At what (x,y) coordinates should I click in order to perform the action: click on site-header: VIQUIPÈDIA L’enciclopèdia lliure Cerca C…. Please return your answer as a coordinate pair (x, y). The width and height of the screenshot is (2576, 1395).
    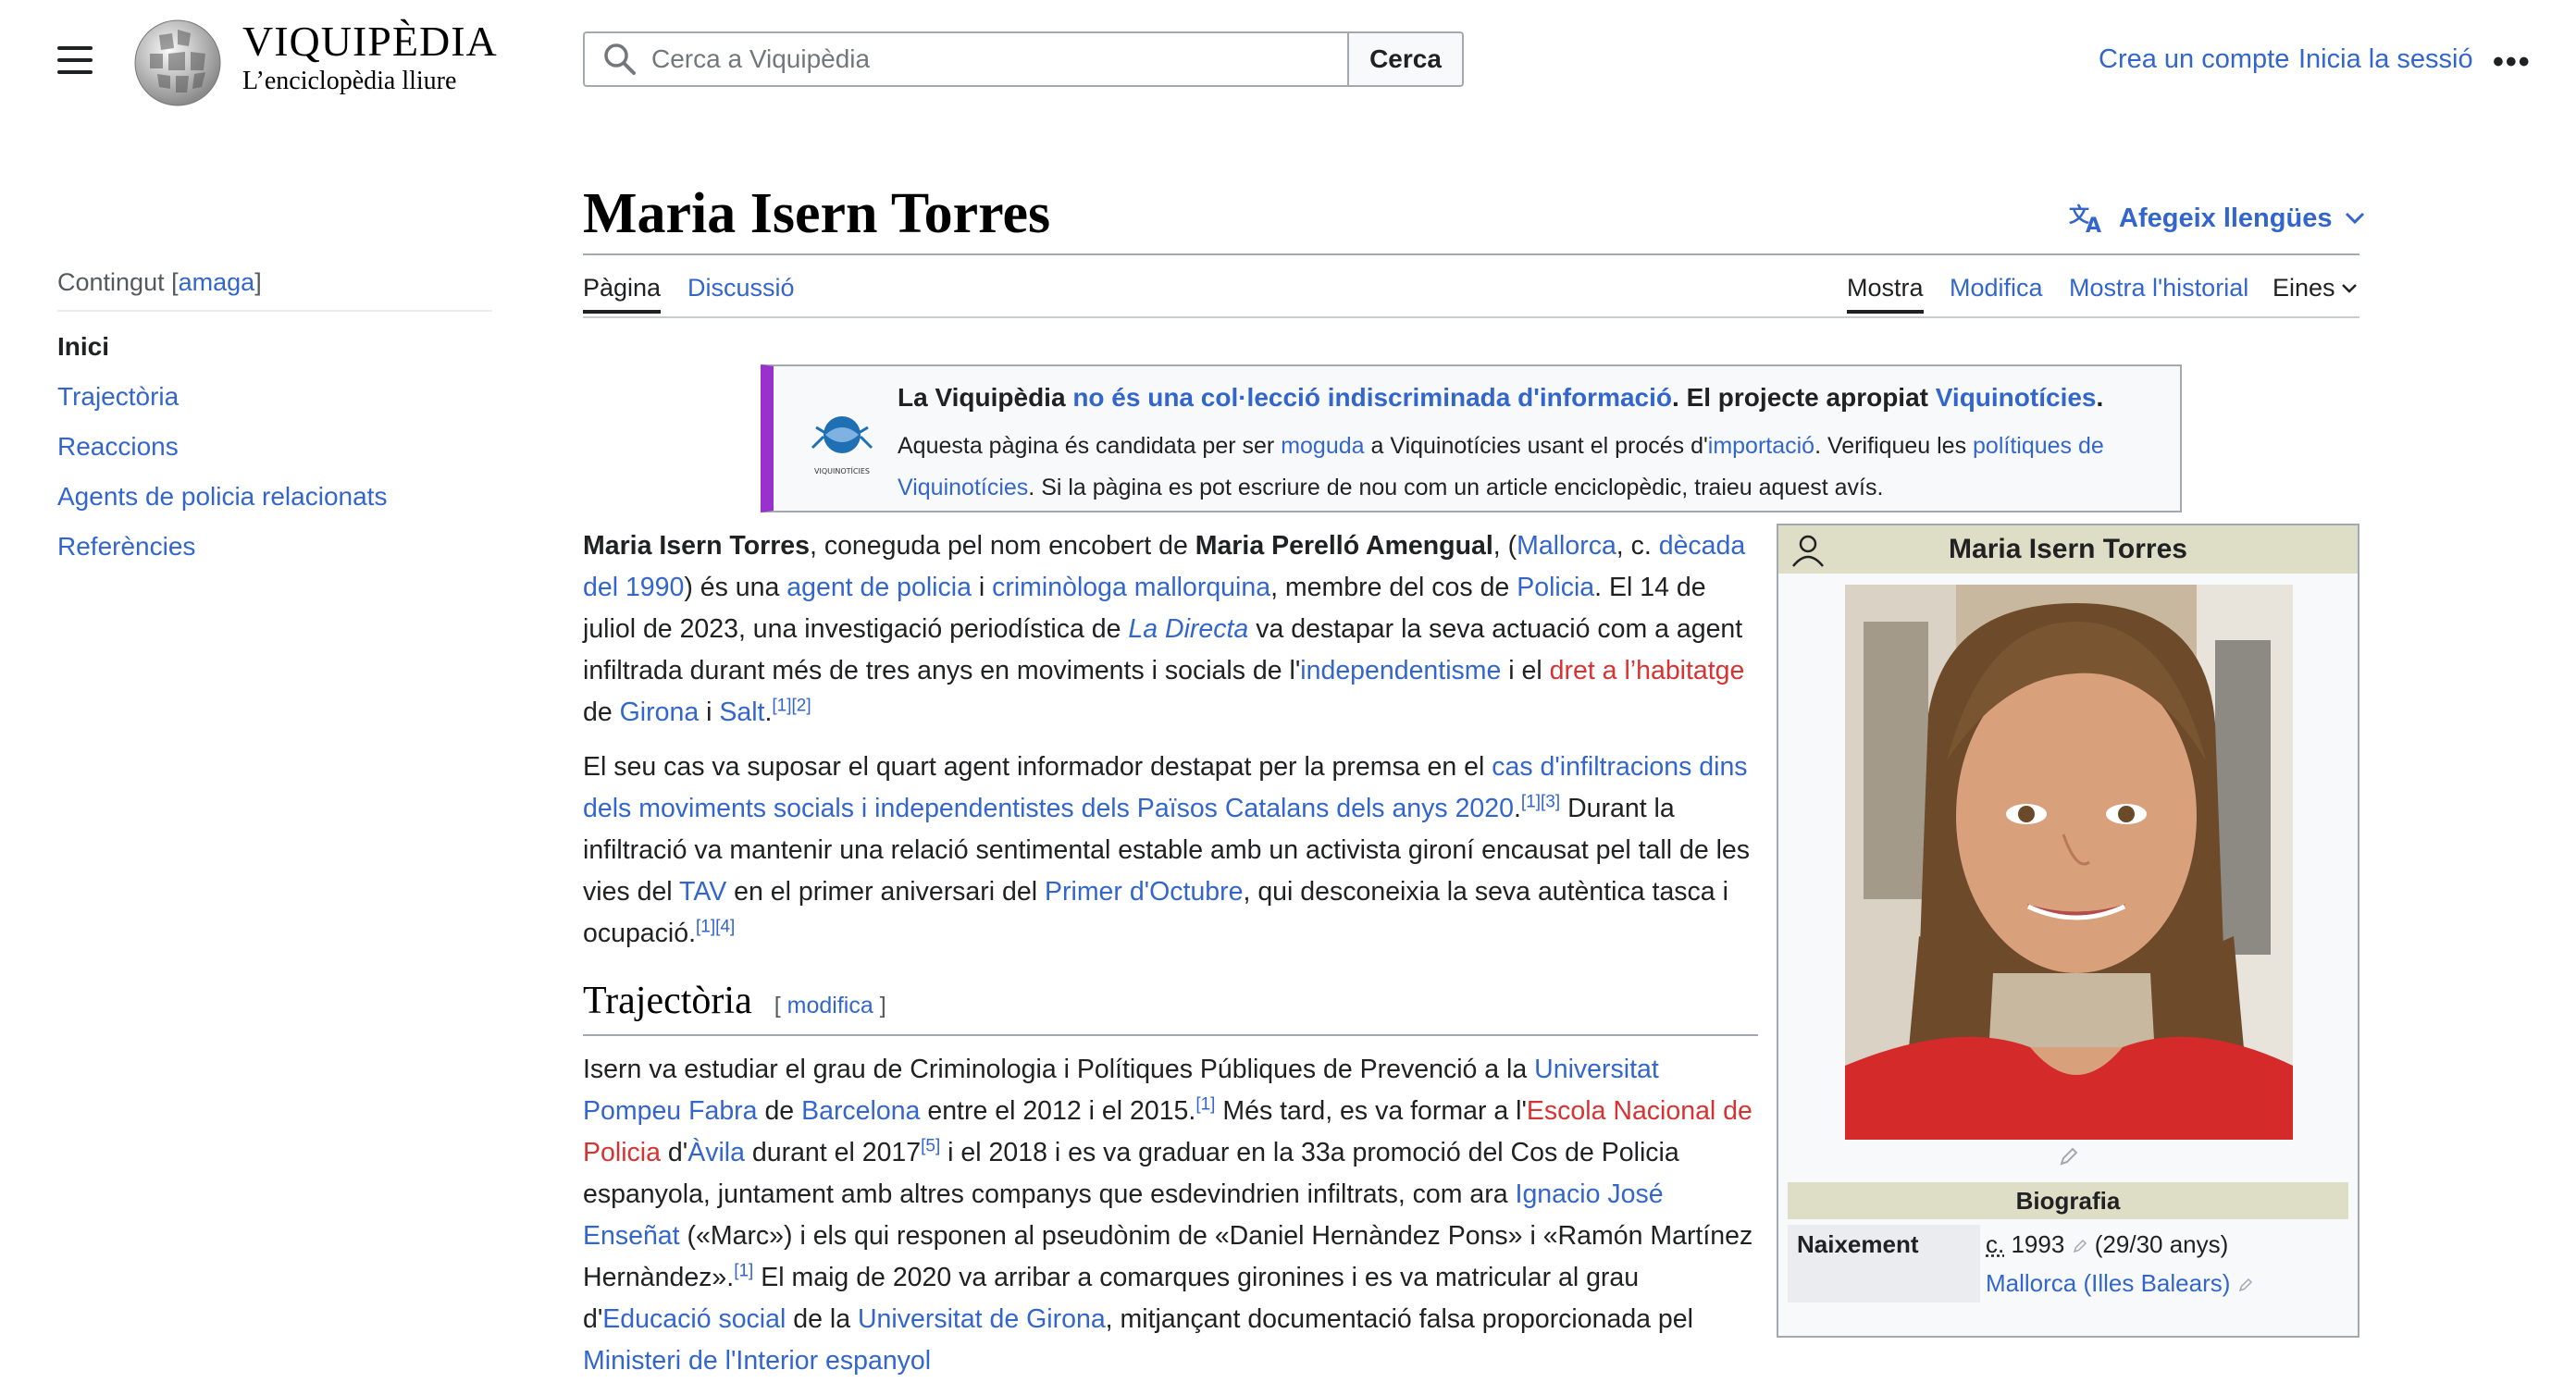
    Looking at the image, I should click on (1288, 60).